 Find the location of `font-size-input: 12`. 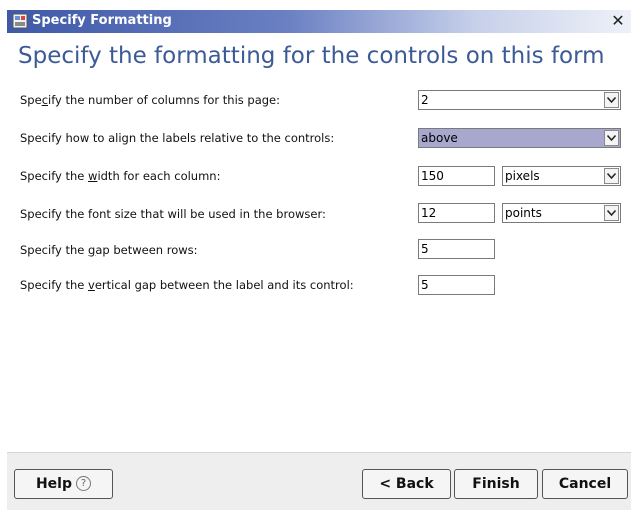

font-size-input: 12 is located at coordinates (456, 213).